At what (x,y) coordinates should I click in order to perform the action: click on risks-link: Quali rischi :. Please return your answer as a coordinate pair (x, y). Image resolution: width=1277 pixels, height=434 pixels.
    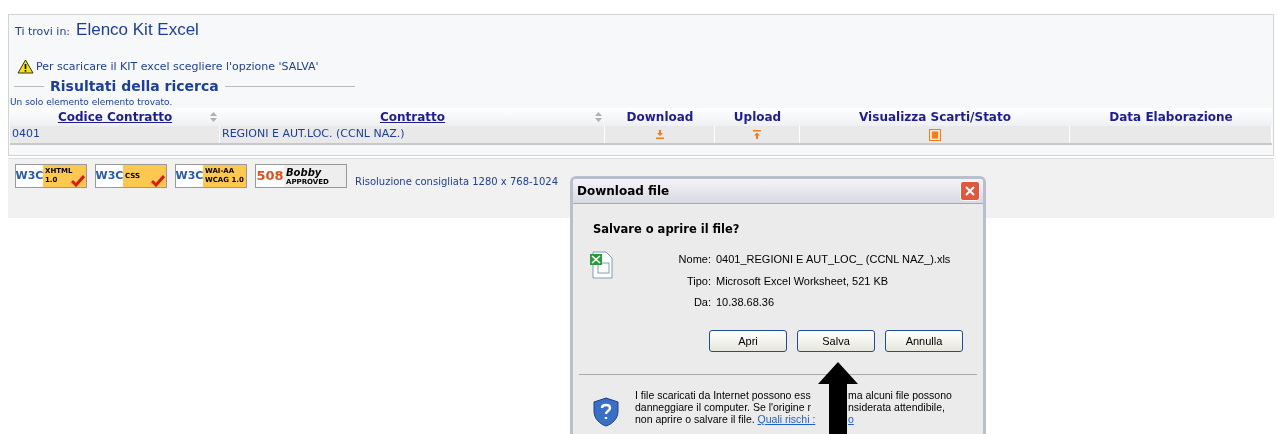
    Looking at the image, I should click on (786, 418).